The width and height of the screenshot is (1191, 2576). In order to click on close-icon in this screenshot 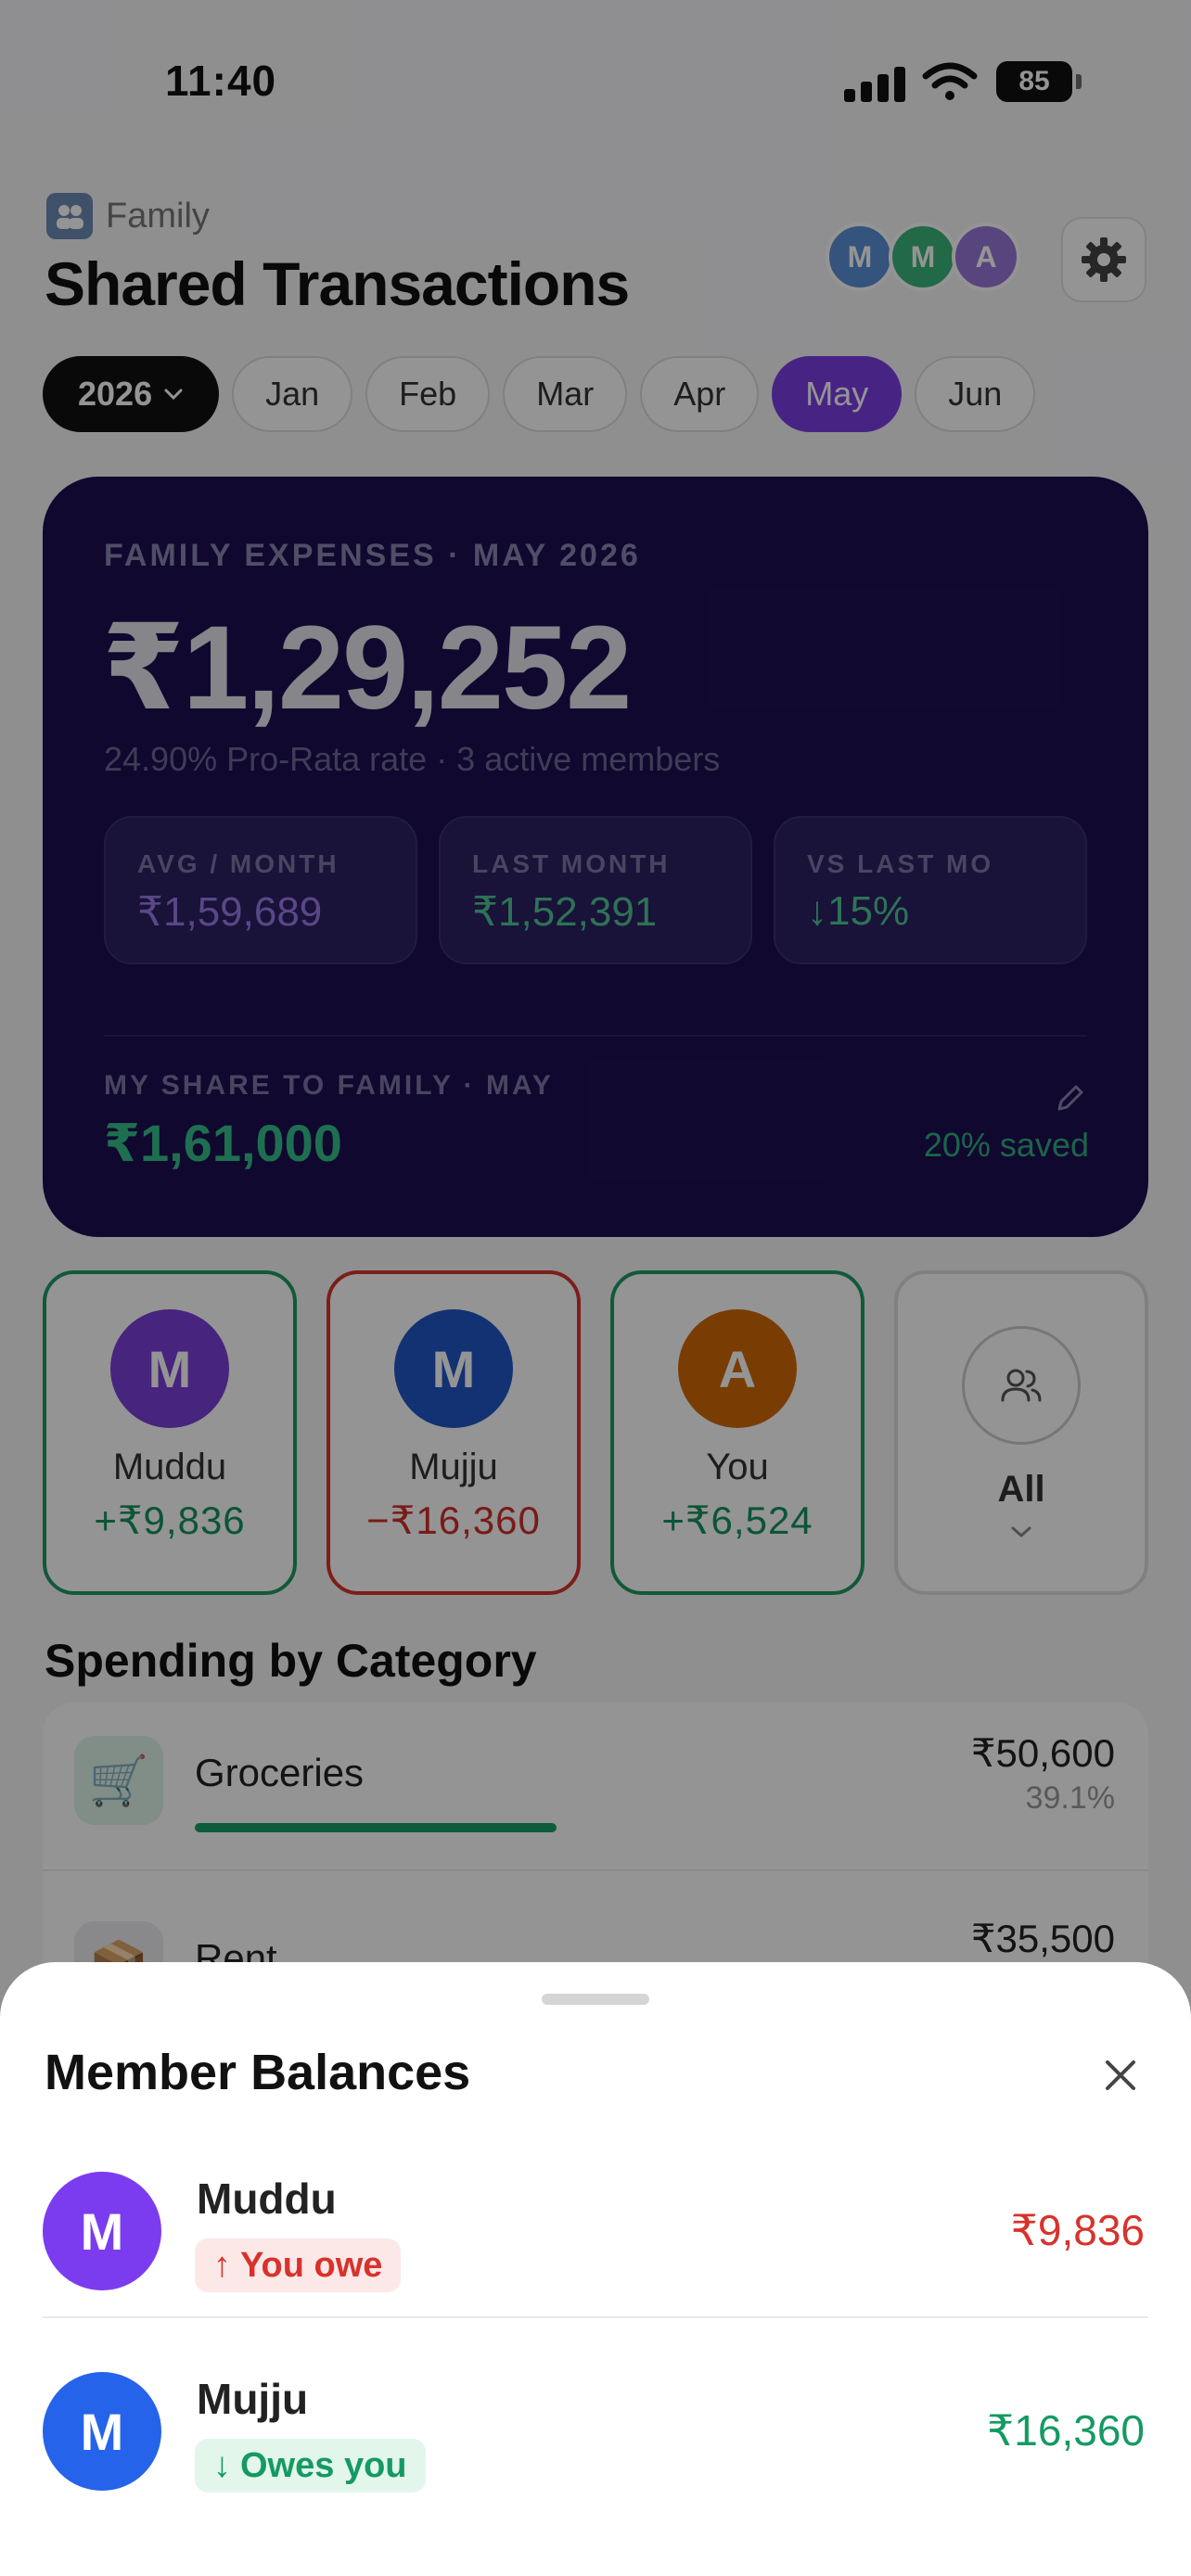, I will do `click(1121, 2075)`.